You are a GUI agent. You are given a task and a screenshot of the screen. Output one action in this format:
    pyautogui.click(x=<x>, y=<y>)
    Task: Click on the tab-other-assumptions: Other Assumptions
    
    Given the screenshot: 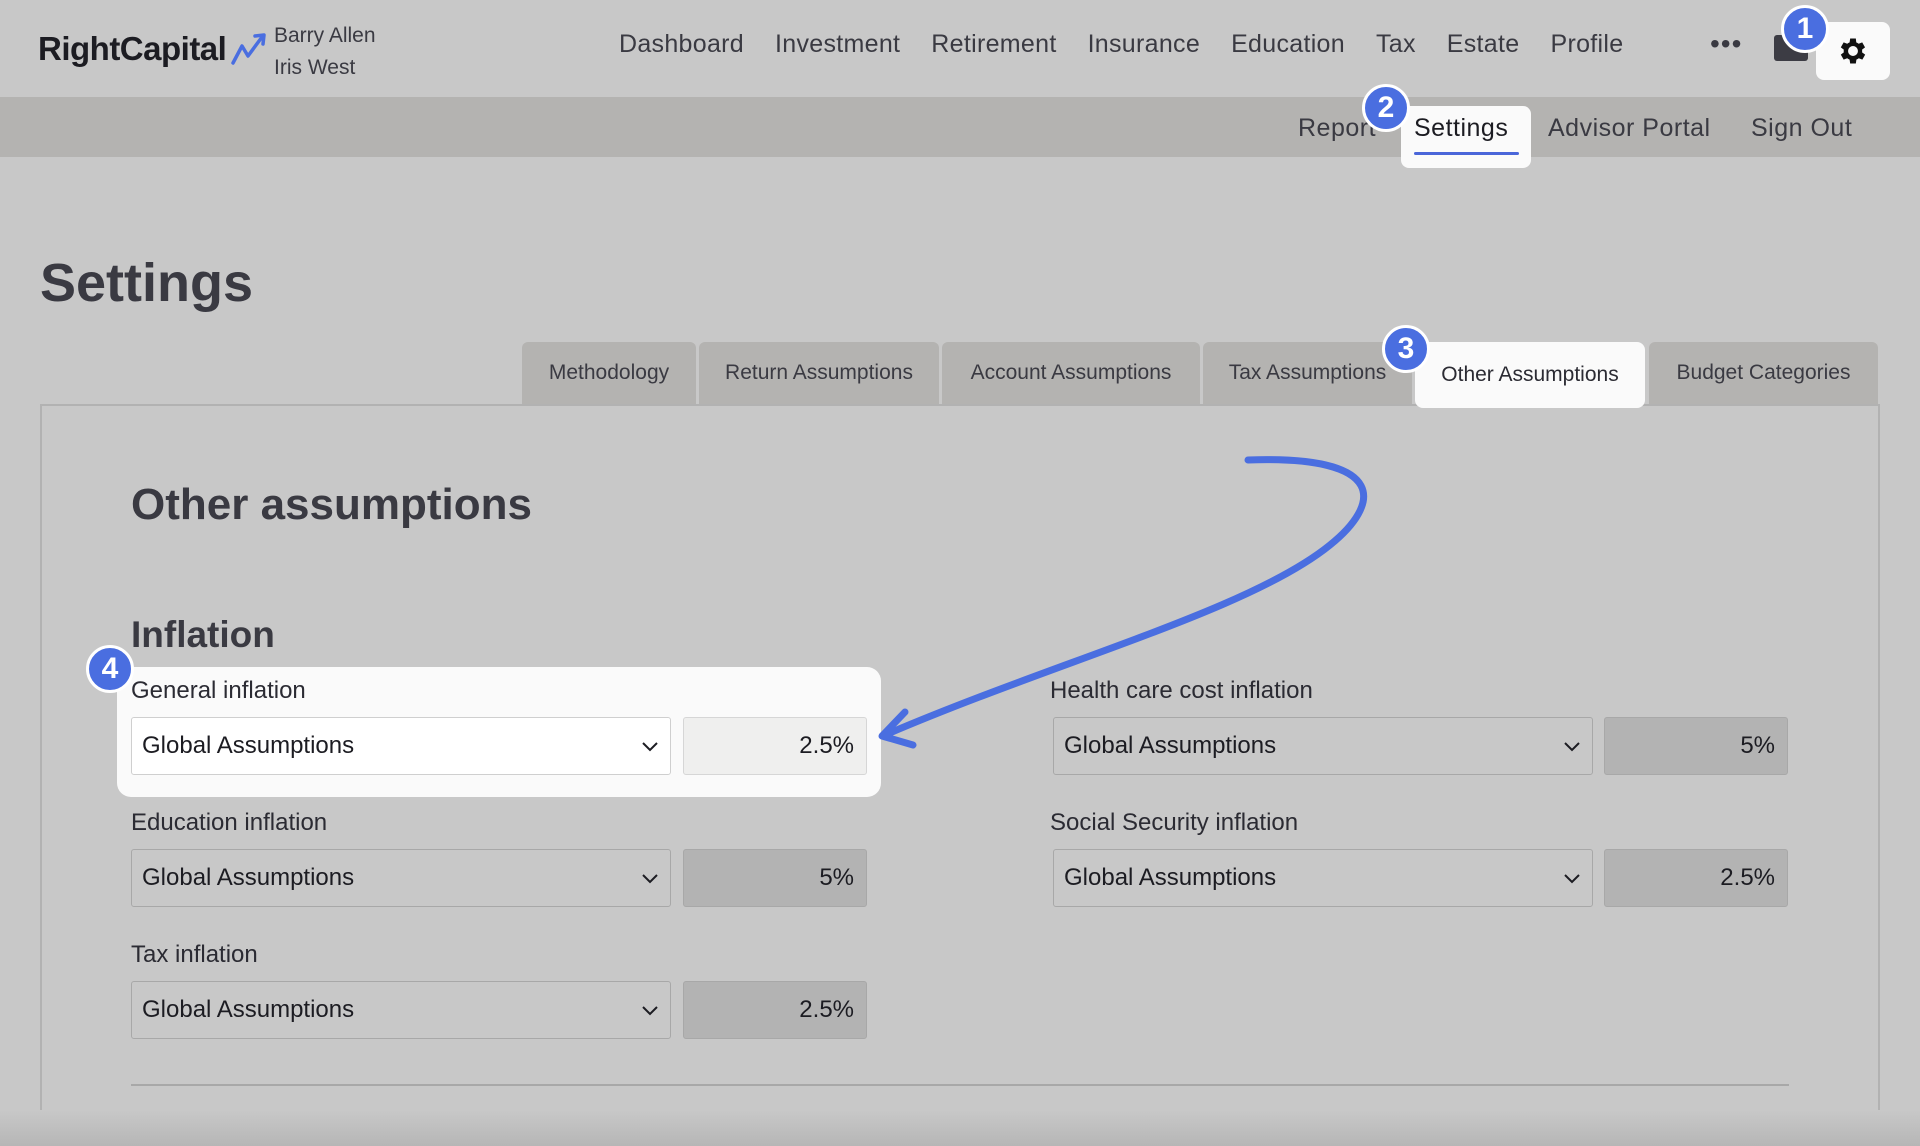 What is the action you would take?
    pyautogui.click(x=1530, y=375)
    